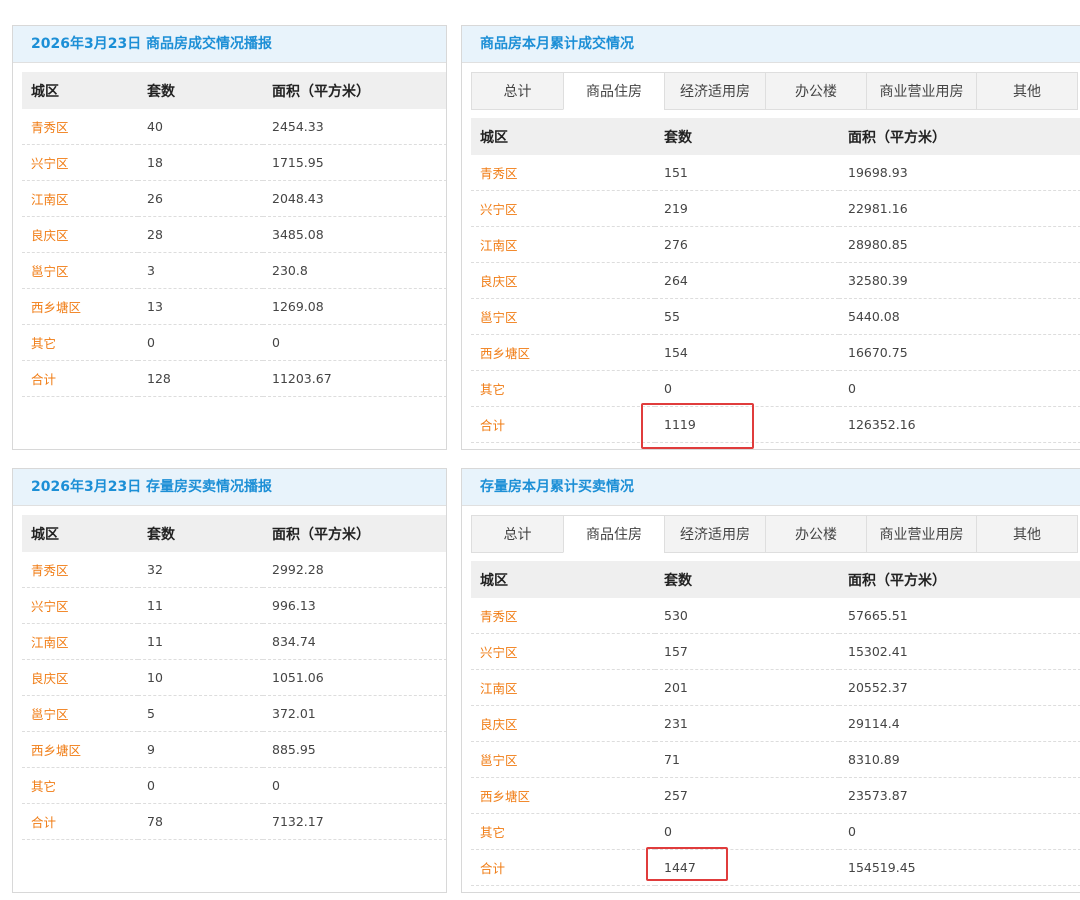 Image resolution: width=1080 pixels, height=900 pixels. What do you see at coordinates (959, 208) in the screenshot?
I see `area-cell: 22981.16` at bounding box center [959, 208].